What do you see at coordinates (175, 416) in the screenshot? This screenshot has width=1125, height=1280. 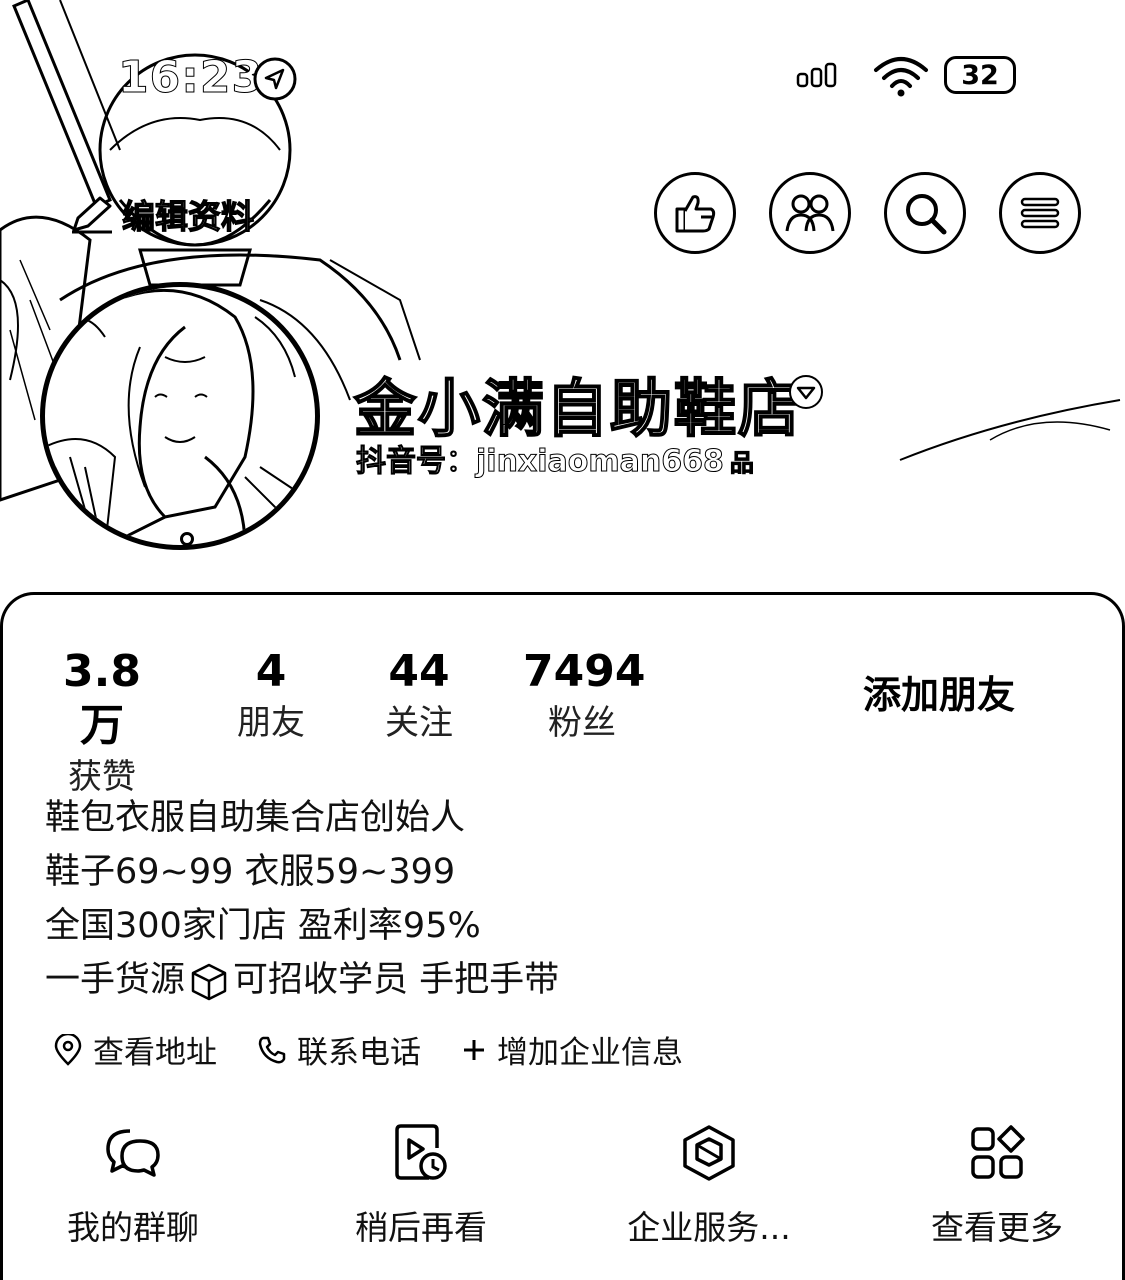 I see `avatar-portrait-sketch` at bounding box center [175, 416].